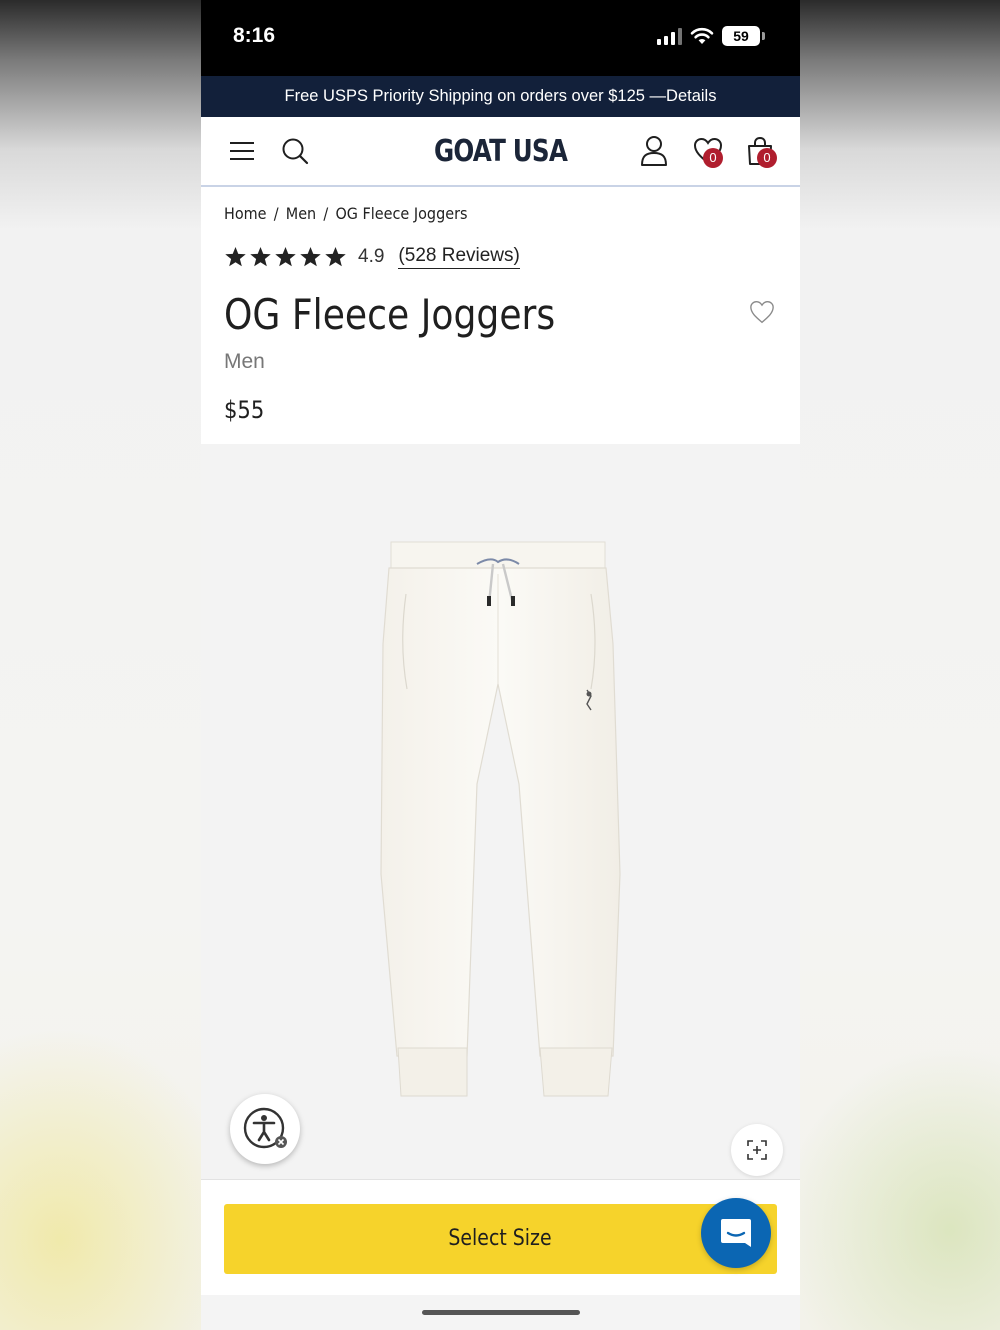 The width and height of the screenshot is (1000, 1330). I want to click on accessibility-icon, so click(265, 1128).